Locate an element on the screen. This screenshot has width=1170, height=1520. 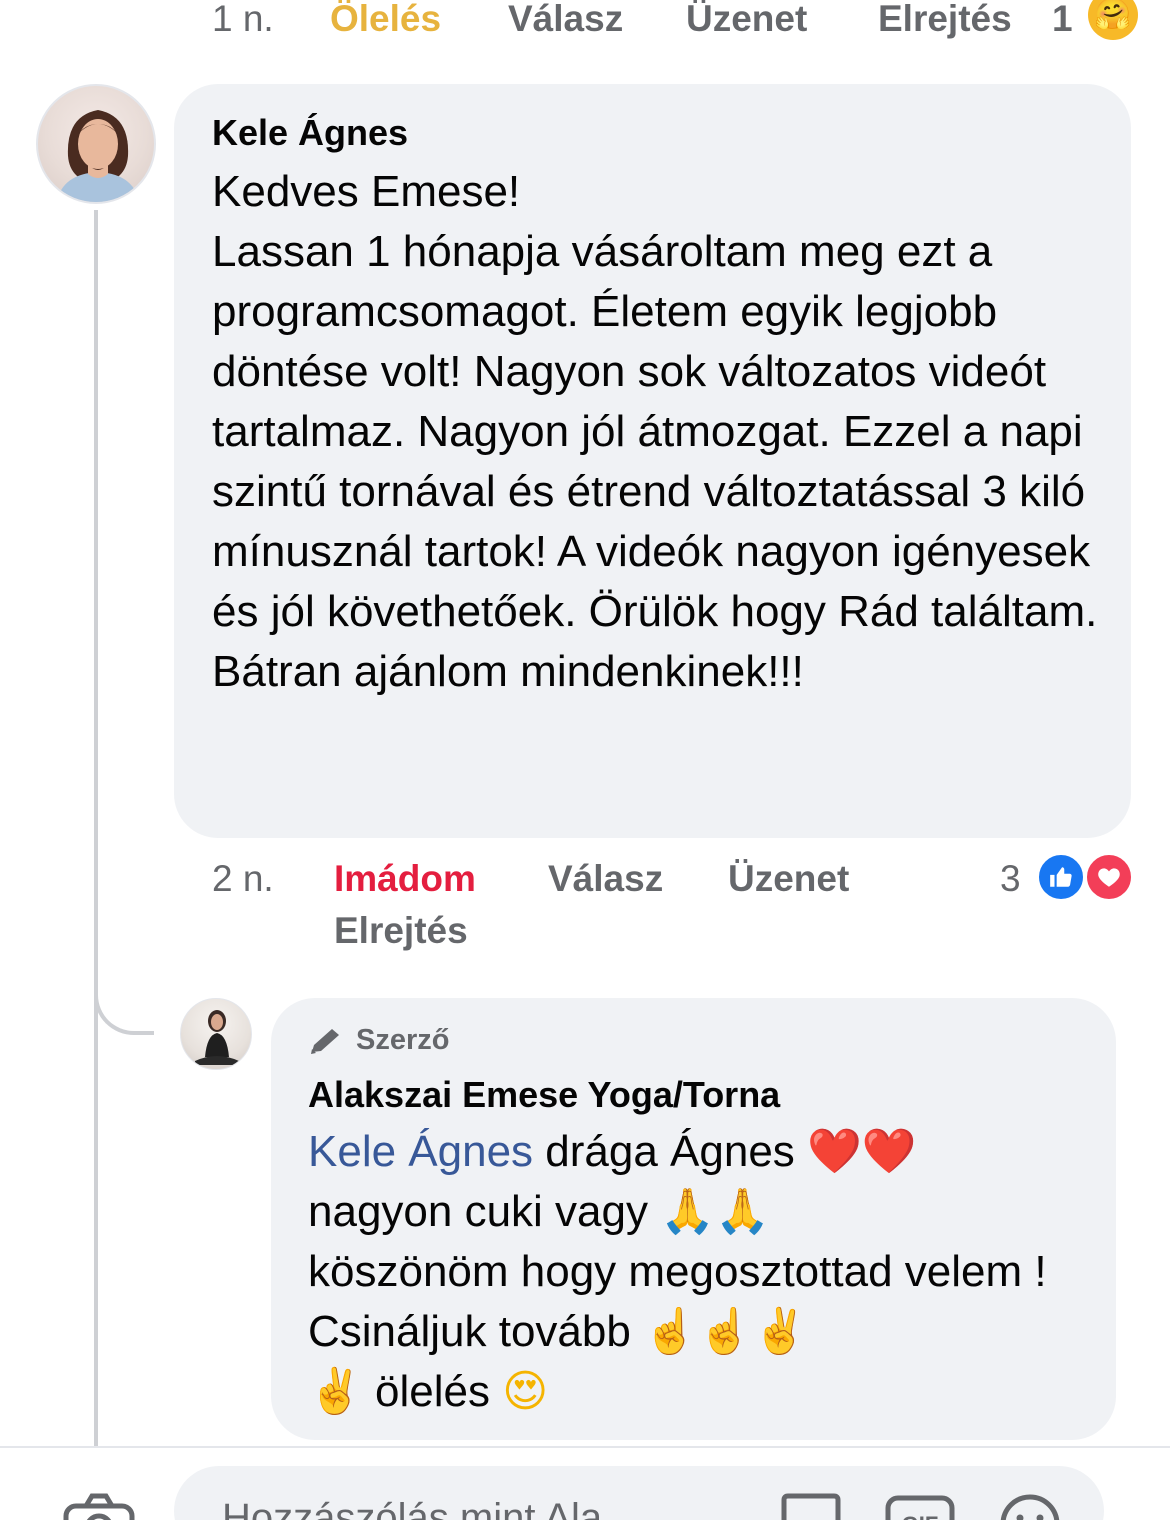
comment-time: 1 n. is located at coordinates (243, 20).